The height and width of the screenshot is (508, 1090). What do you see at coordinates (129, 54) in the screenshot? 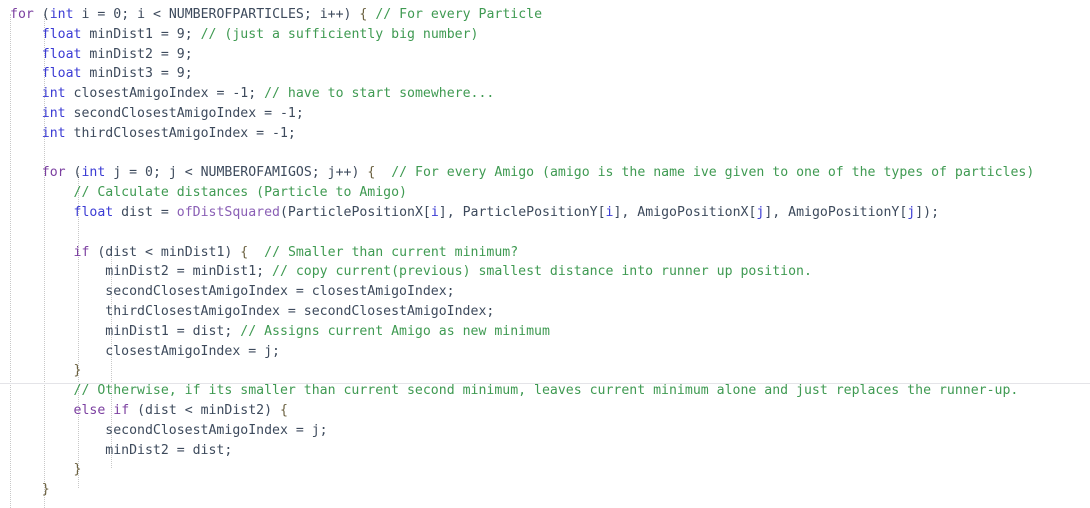
I see `token-id: minDist2 =` at bounding box center [129, 54].